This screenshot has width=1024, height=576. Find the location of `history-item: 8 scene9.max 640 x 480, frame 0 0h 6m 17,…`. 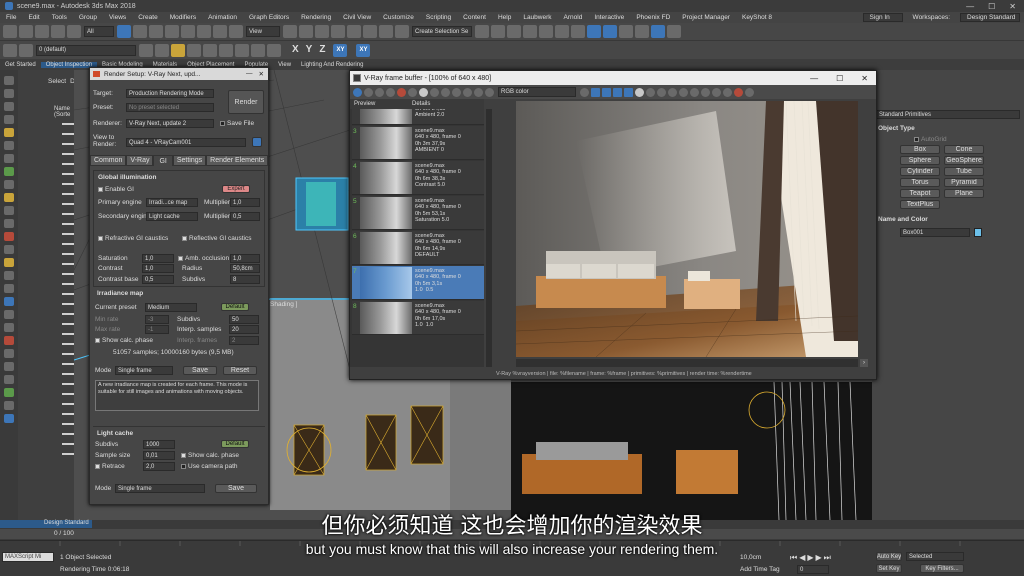

history-item: 8 scene9.max 640 x 480, frame 0 0h 6m 17,… is located at coordinates (418, 318).